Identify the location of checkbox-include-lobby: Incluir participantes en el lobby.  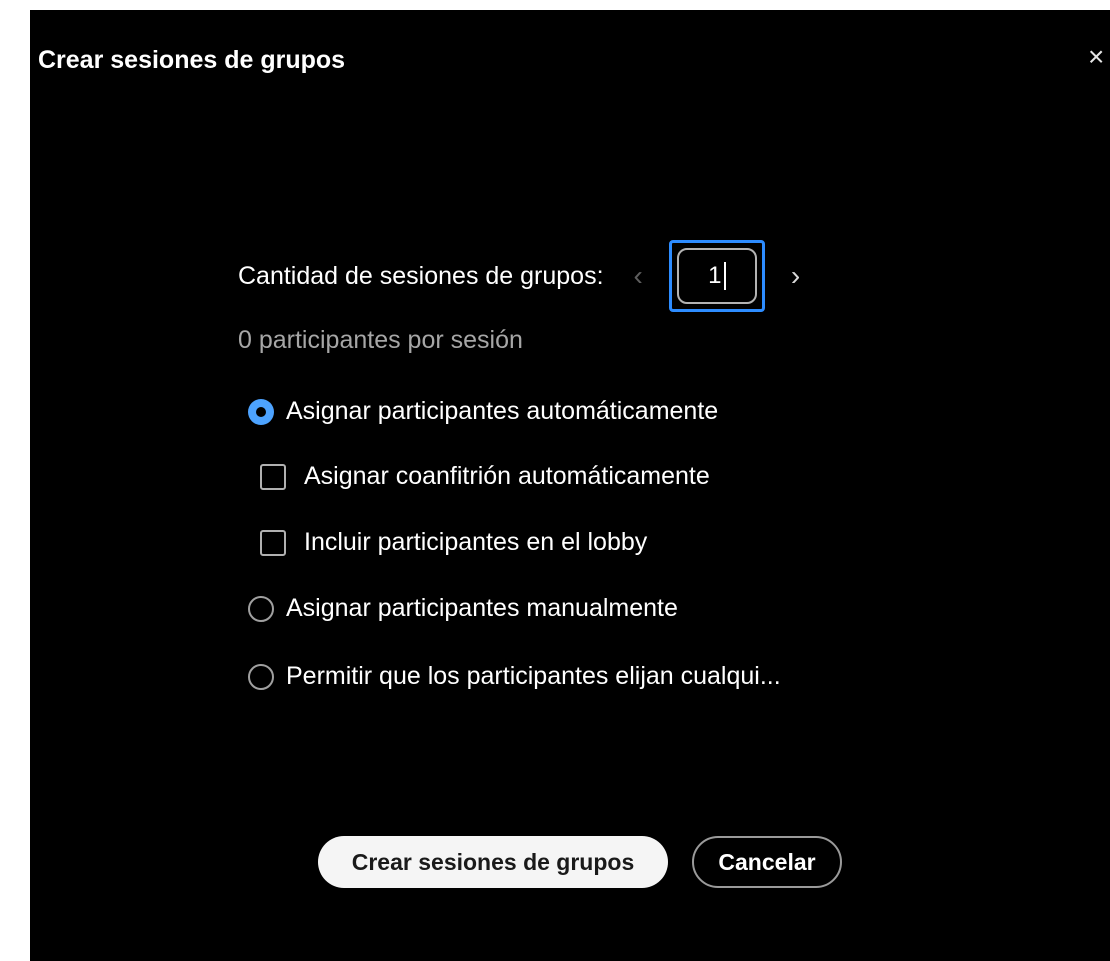
(453, 542).